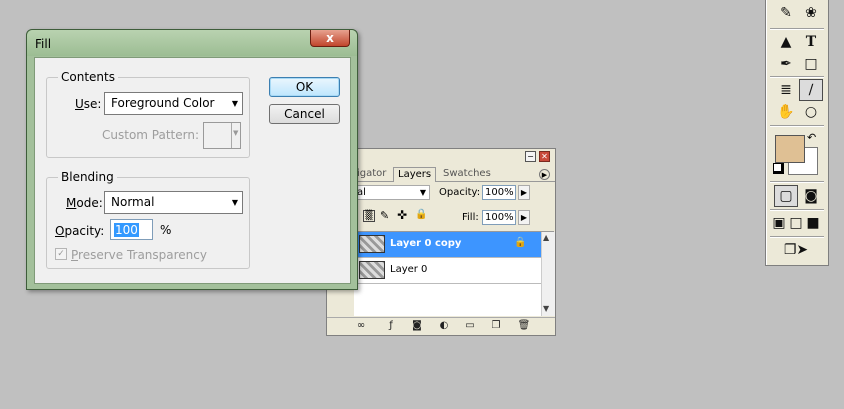 Image resolution: width=844 pixels, height=409 pixels. I want to click on zoom-blur-icon: ❀, so click(811, 13).